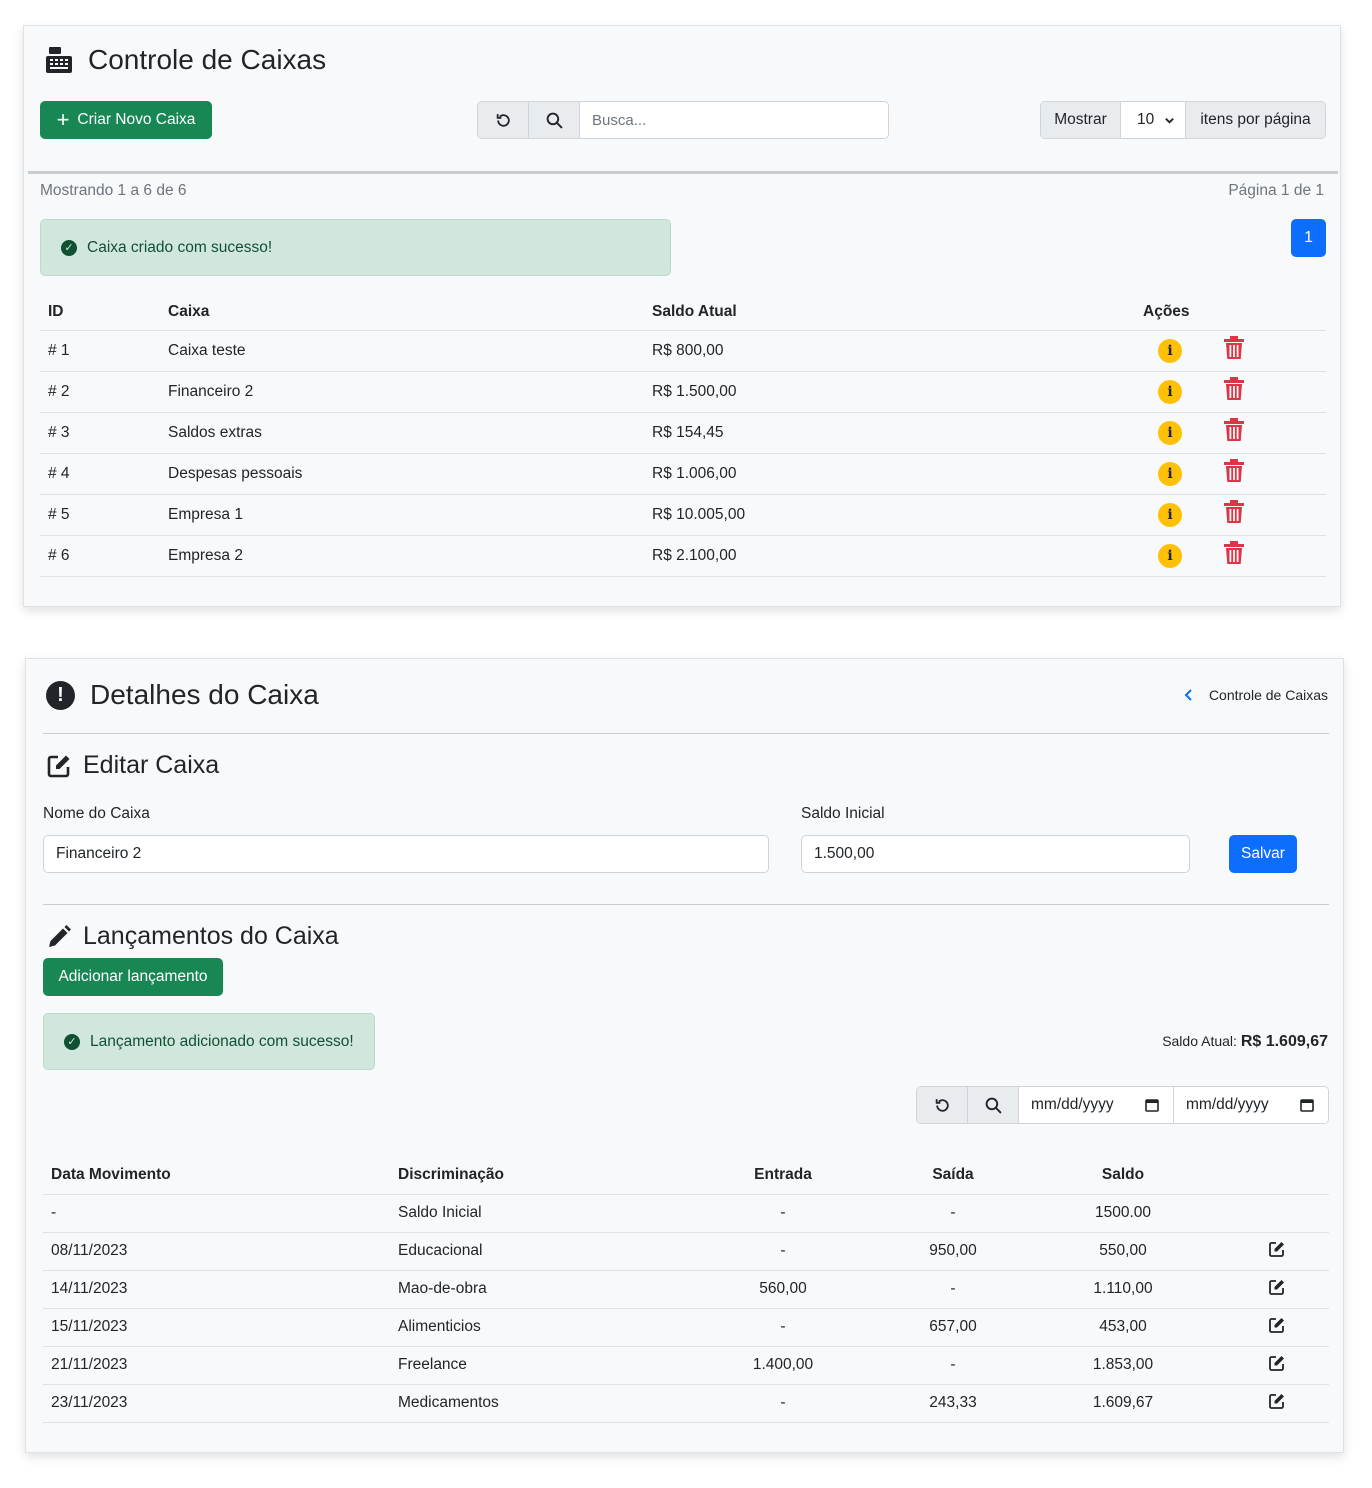 The image size is (1372, 1488). Describe the element at coordinates (1263, 854) in the screenshot. I see `save-button: Salvar` at that location.